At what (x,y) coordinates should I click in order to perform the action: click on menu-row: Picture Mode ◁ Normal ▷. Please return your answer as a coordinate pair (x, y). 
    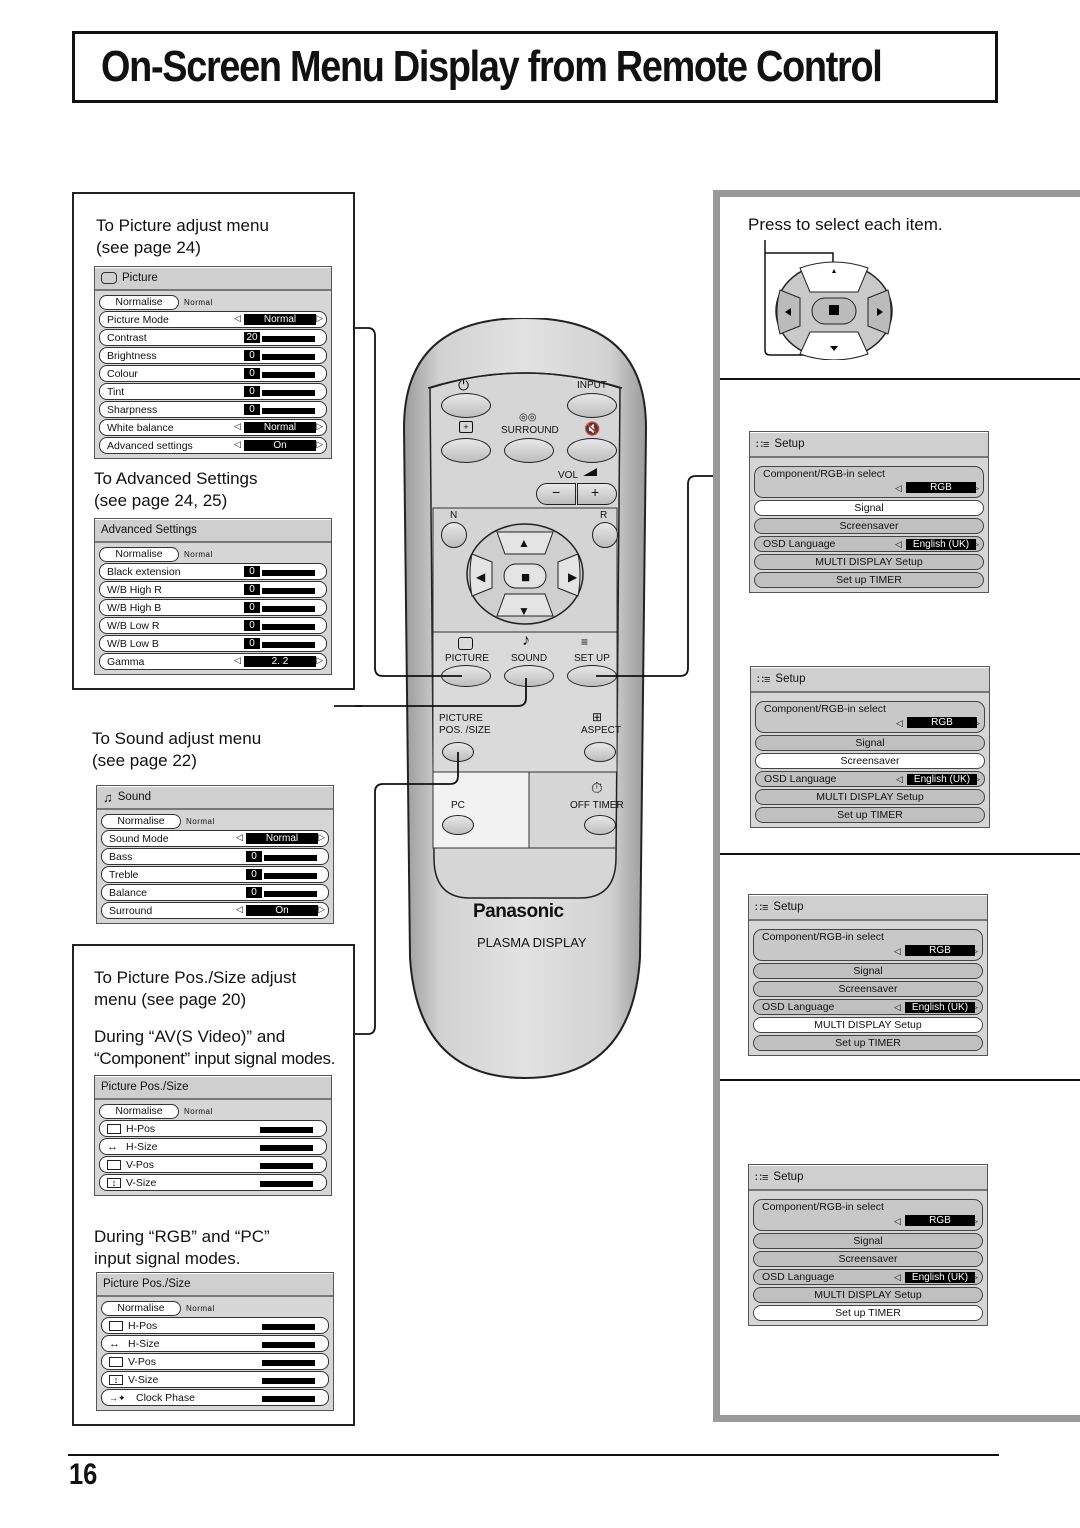
    Looking at the image, I should click on (213, 319).